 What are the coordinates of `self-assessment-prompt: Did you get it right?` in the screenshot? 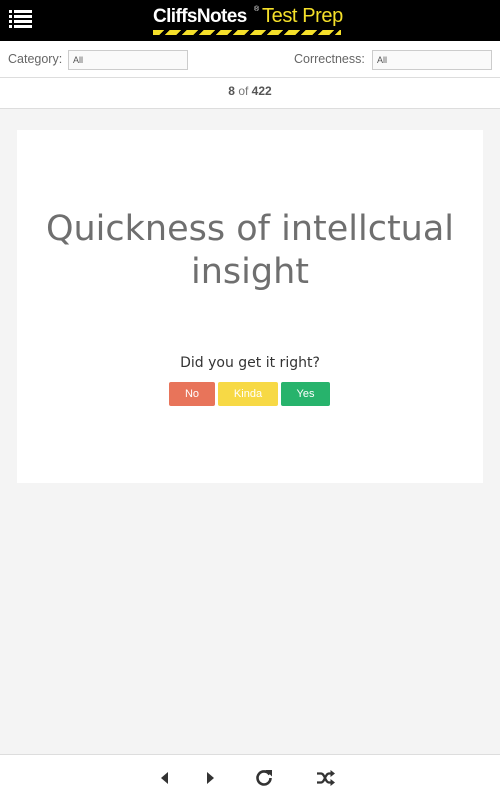 It's located at (250, 363).